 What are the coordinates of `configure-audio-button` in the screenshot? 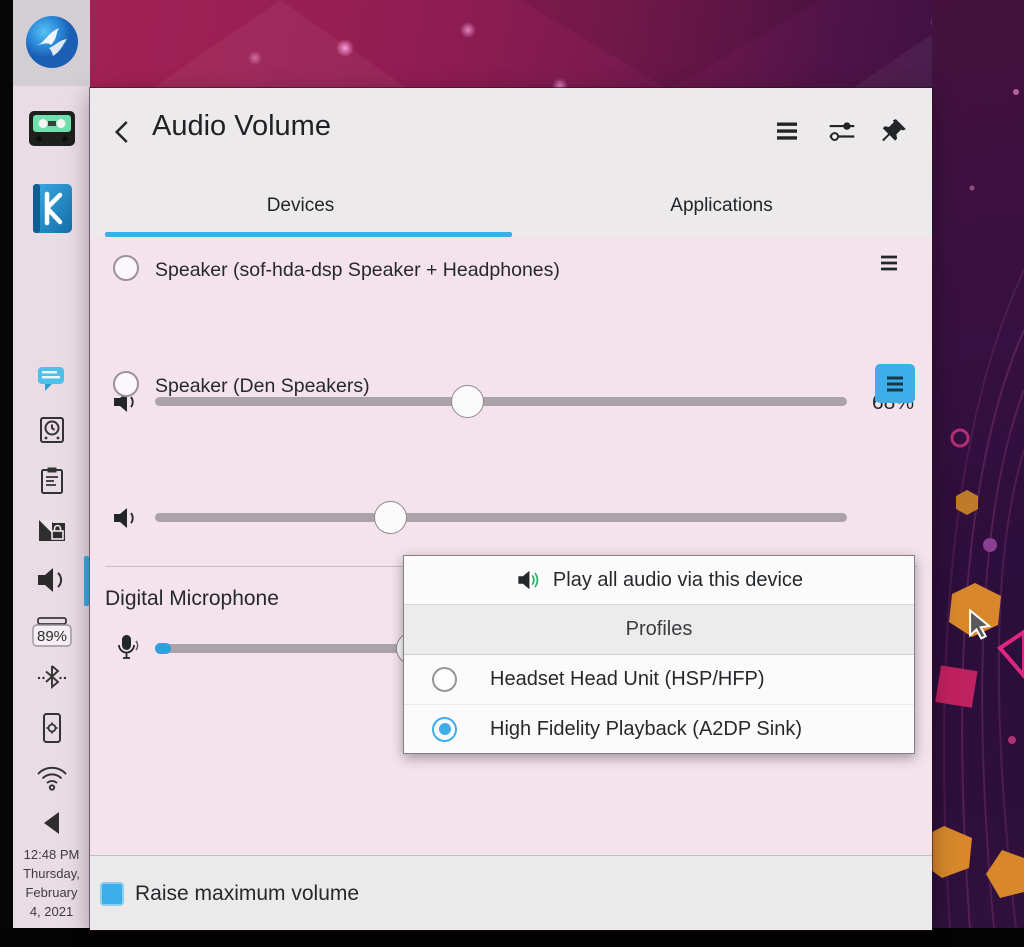 It's located at (841, 131).